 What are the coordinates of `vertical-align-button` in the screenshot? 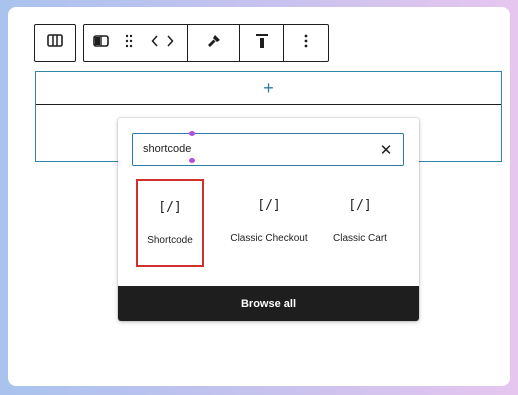 It's located at (261, 43).